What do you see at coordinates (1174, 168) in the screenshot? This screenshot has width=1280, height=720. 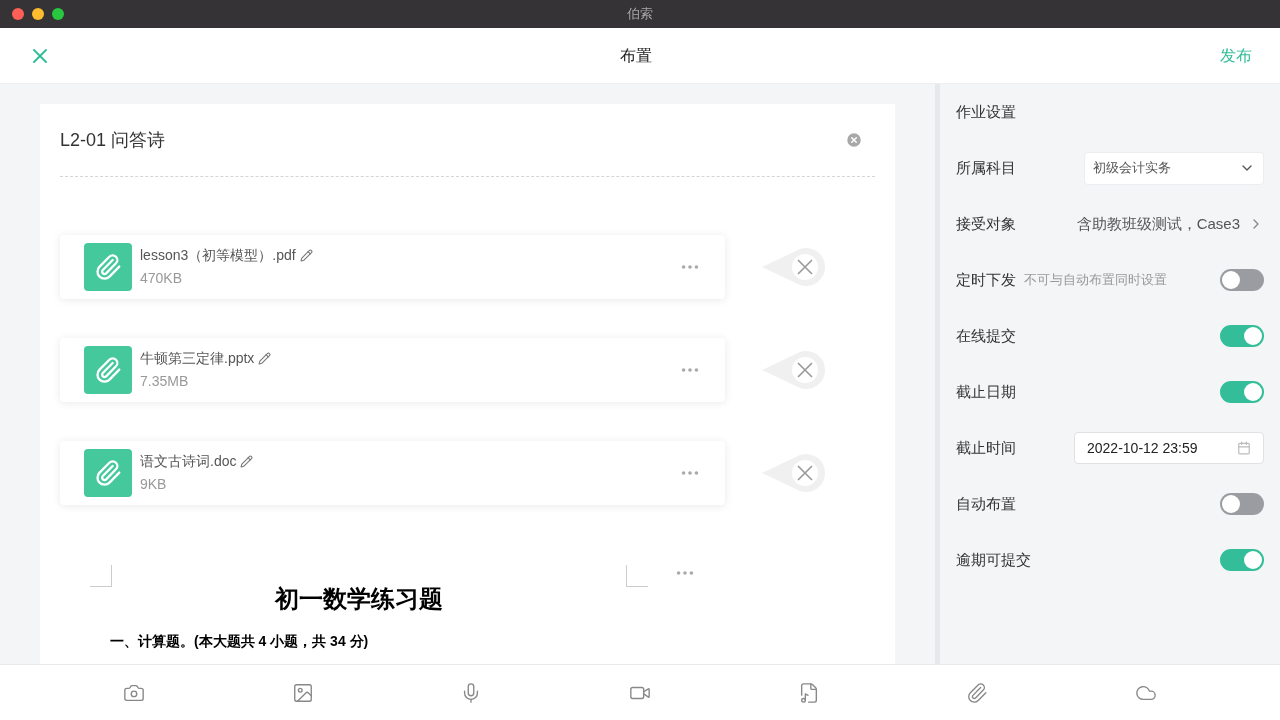 I see `subject-select: 初级会计实务` at bounding box center [1174, 168].